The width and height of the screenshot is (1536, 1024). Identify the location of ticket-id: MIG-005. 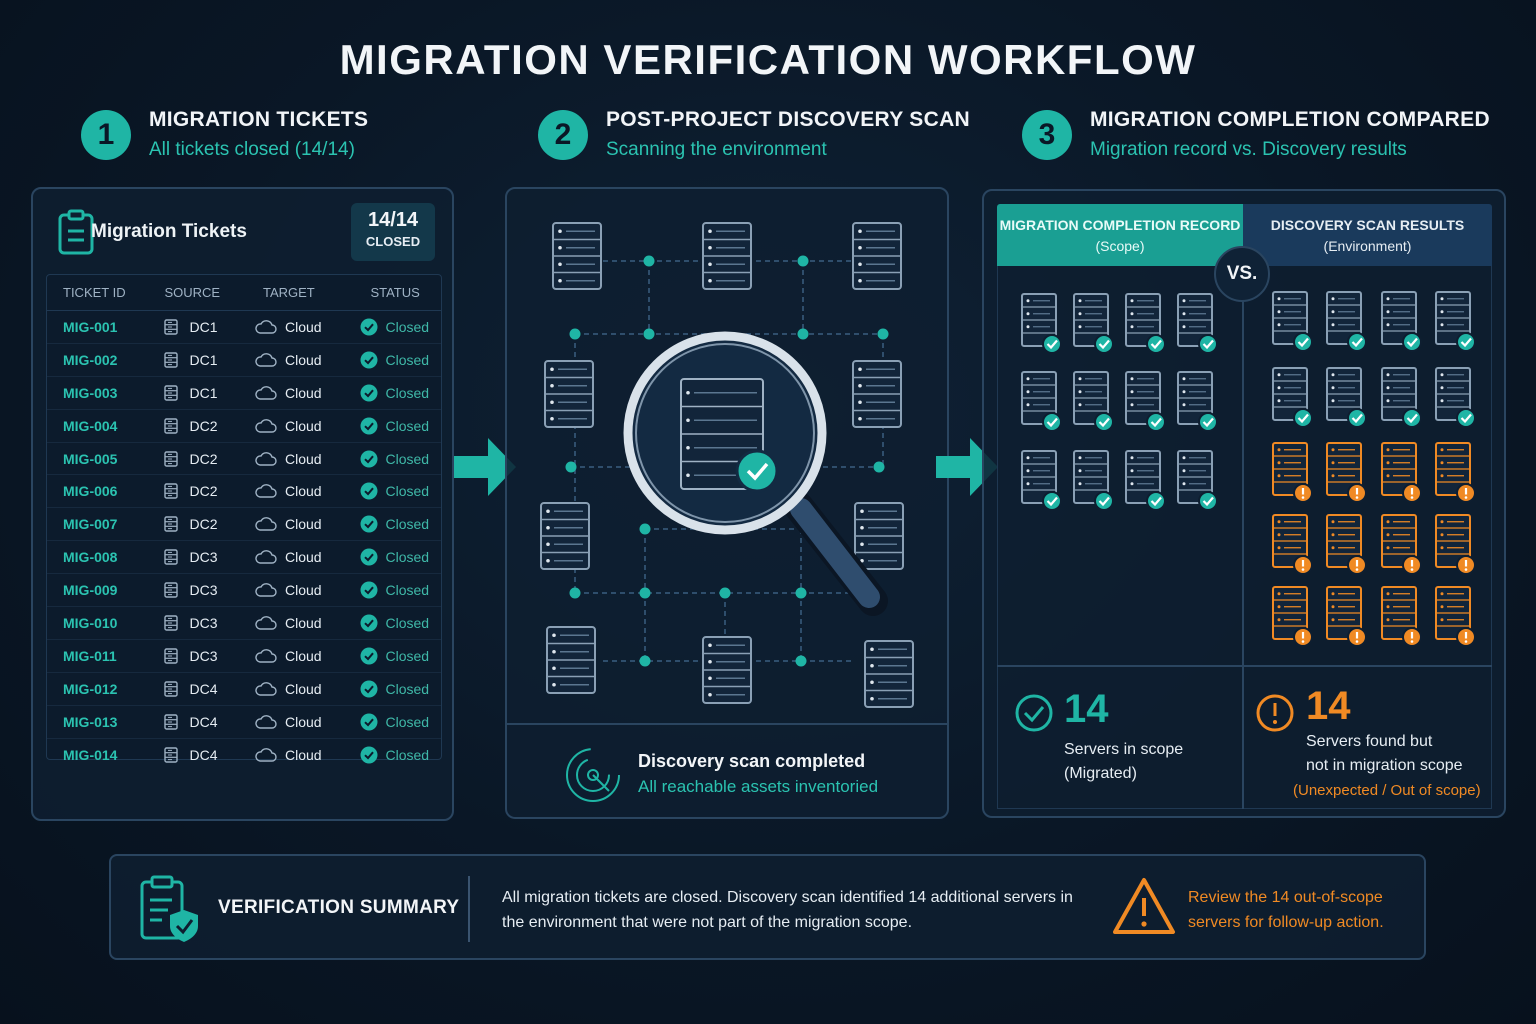
(90, 458).